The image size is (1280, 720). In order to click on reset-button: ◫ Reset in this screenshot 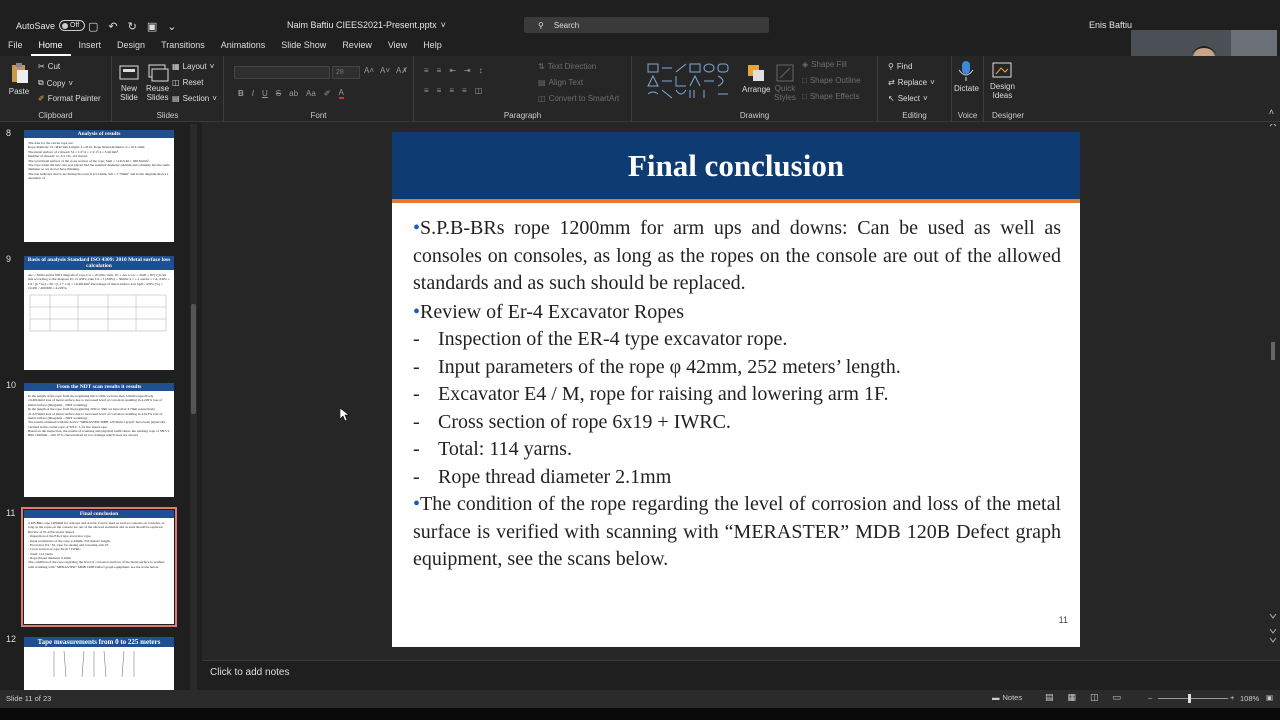, I will do `click(187, 82)`.